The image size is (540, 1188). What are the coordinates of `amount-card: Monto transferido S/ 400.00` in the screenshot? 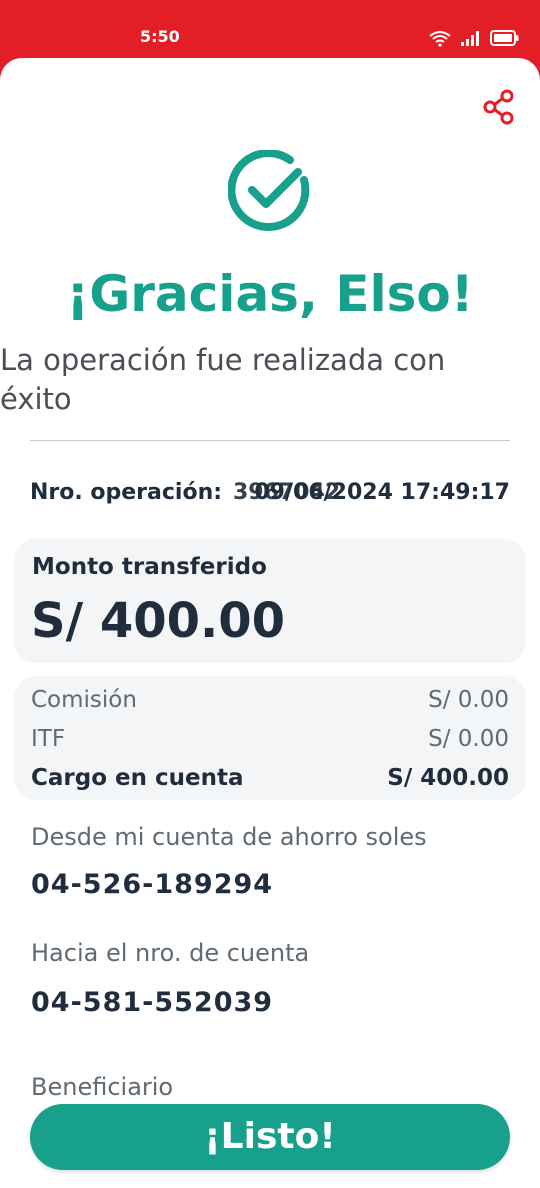 It's located at (270, 601).